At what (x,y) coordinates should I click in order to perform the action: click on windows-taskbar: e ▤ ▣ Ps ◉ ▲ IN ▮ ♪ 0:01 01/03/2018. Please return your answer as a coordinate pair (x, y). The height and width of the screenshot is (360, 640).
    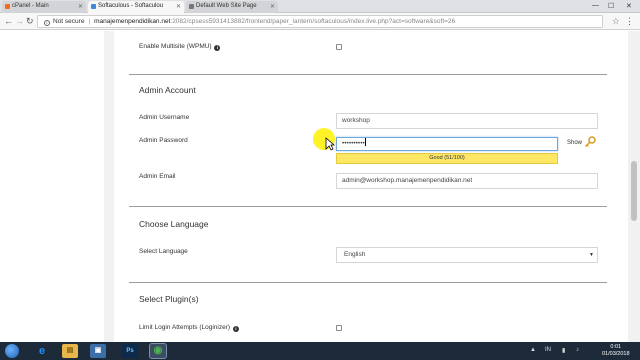
    Looking at the image, I should click on (320, 351).